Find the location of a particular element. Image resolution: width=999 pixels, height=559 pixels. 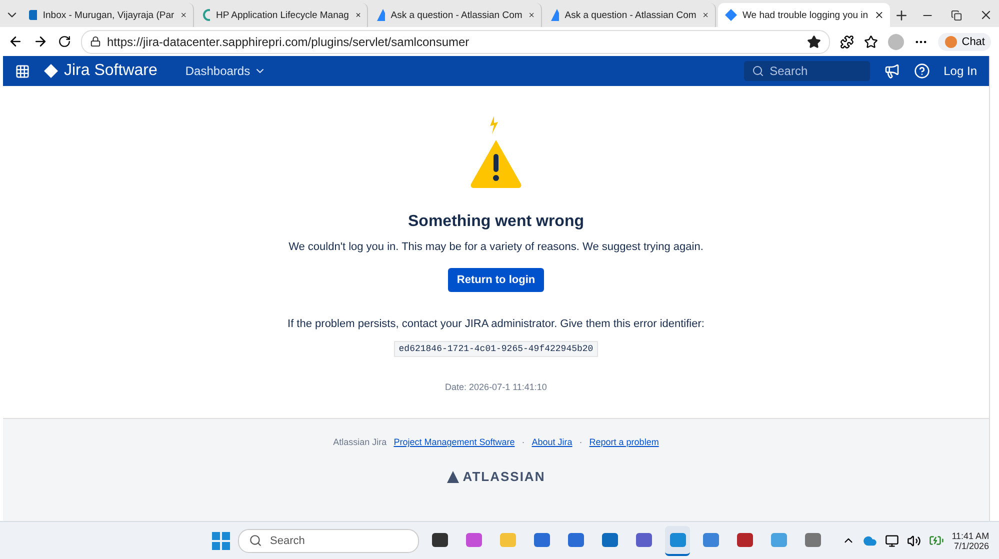

footer-link: Project Management Software is located at coordinates (454, 442).